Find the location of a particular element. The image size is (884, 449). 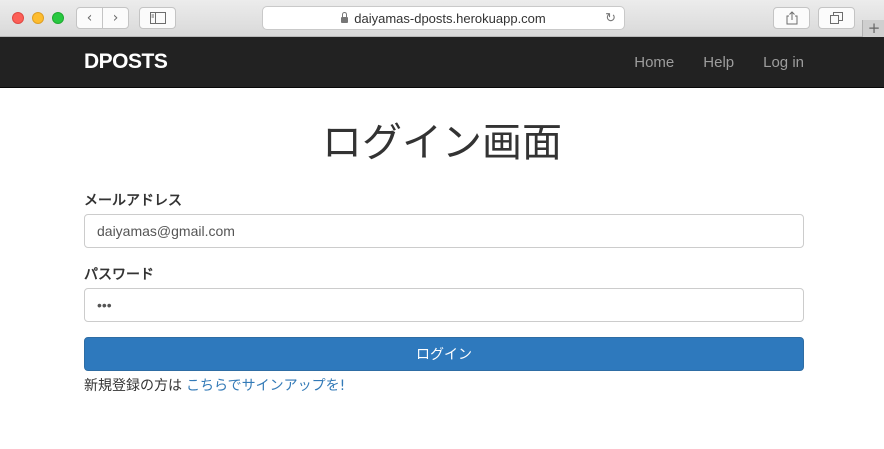

tabs-icon is located at coordinates (836, 18).